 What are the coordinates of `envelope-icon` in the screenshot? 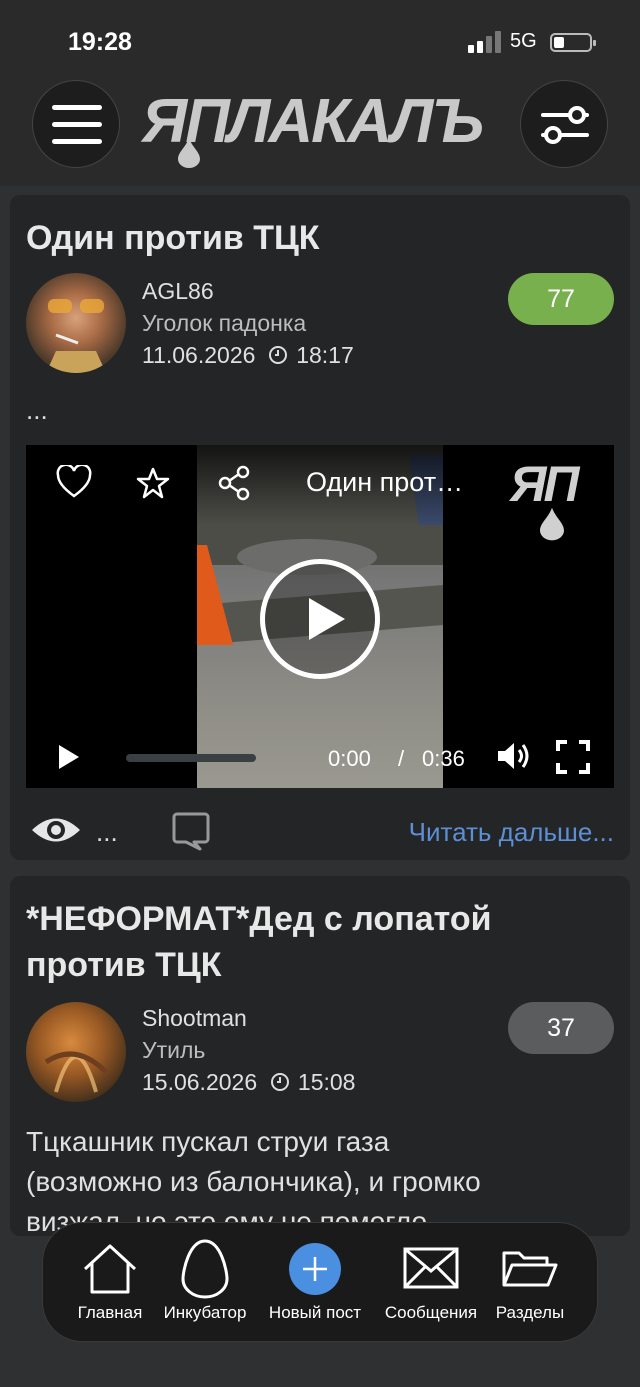 It's located at (431, 1268).